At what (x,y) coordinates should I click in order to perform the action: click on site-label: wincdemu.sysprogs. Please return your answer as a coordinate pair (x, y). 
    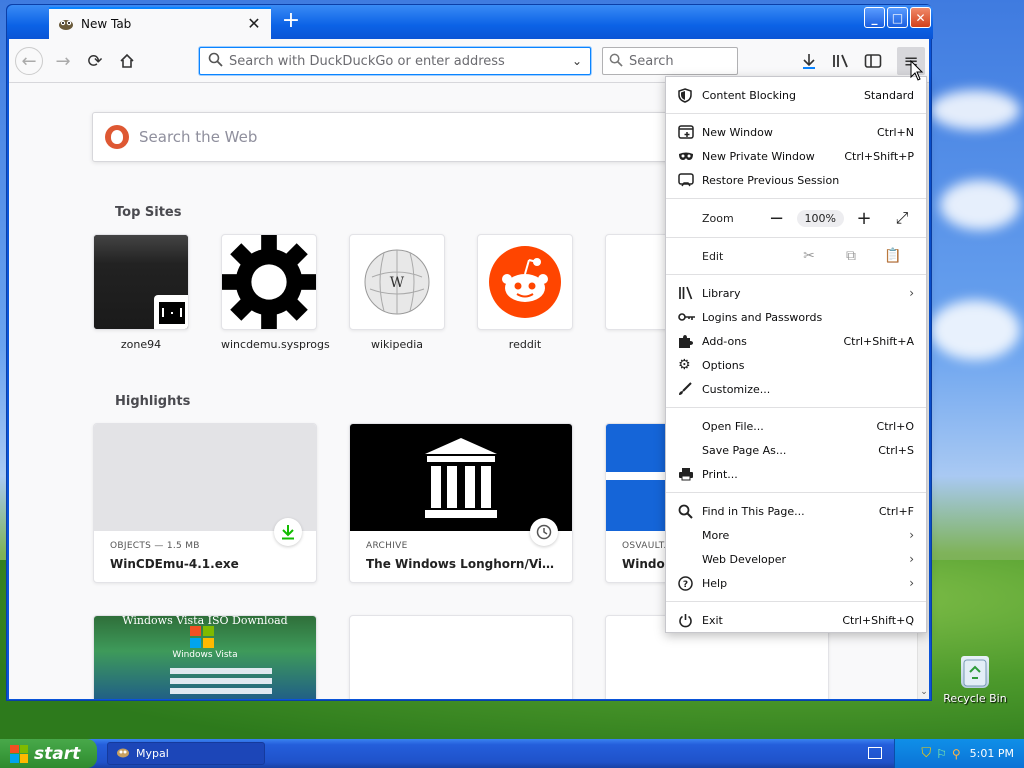
    Looking at the image, I should click on (275, 344).